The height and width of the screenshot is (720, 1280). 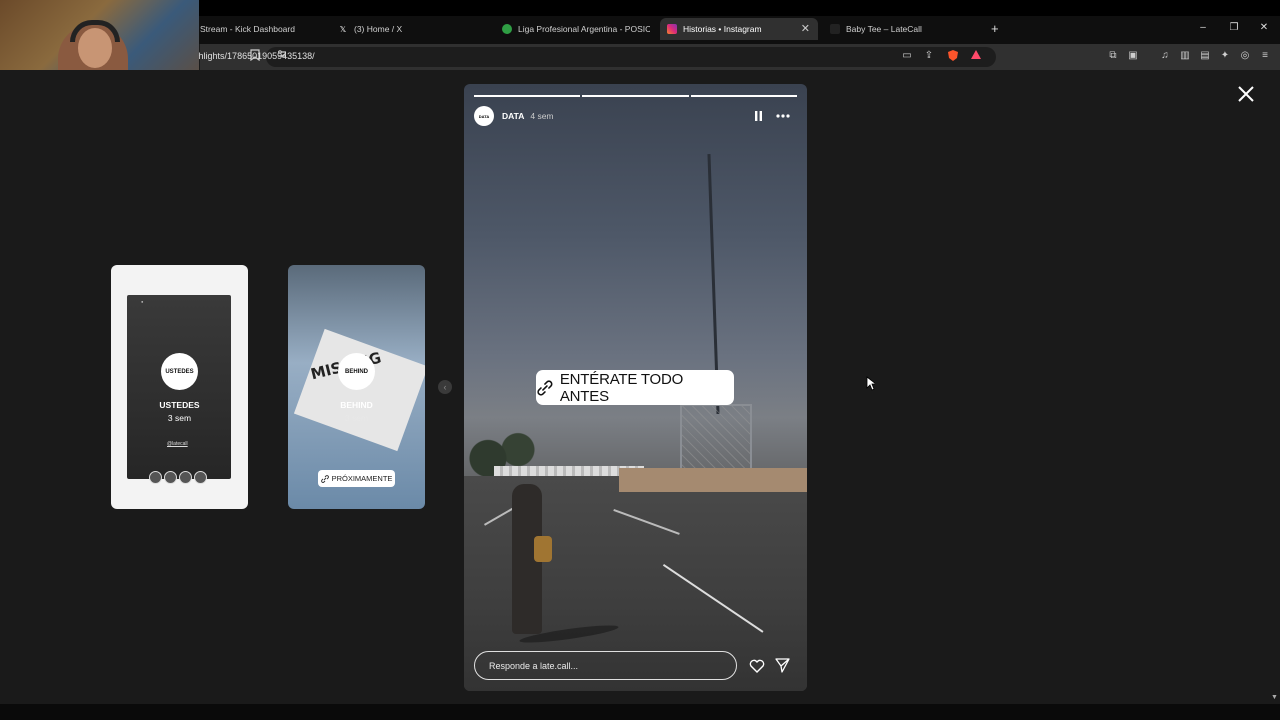 I want to click on send-icon, so click(x=782, y=665).